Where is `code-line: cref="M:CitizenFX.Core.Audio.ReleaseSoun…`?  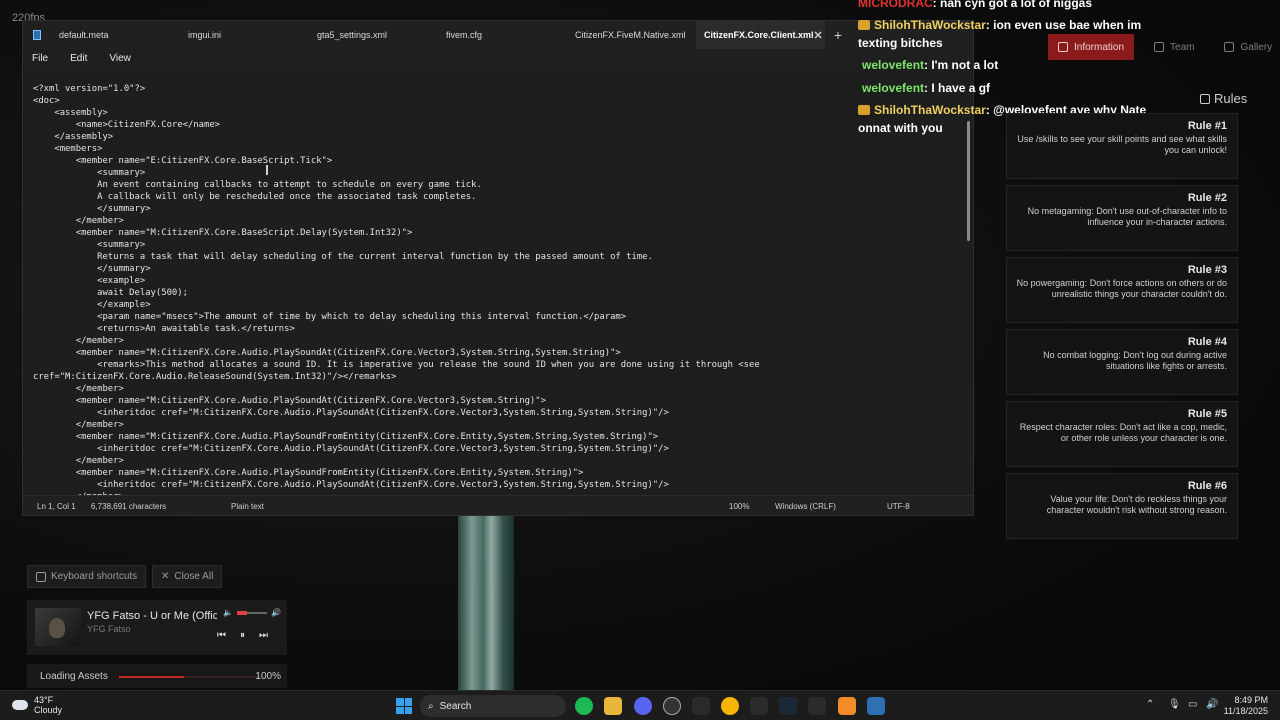
code-line: cref="M:CitizenFX.Core.Audio.ReleaseSoun… is located at coordinates (215, 377).